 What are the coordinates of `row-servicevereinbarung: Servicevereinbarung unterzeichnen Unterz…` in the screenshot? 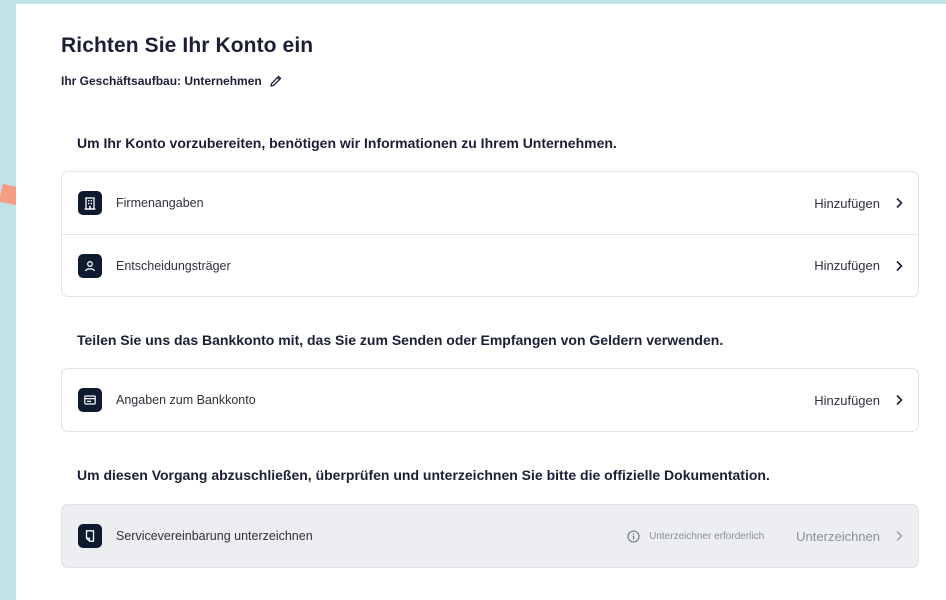 It's located at (490, 536).